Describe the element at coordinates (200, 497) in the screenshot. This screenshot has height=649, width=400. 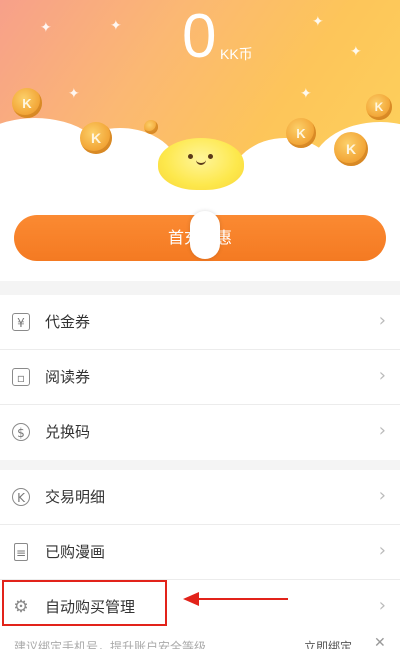
I see `menu-item-transactions: K 交易明细 ›` at that location.